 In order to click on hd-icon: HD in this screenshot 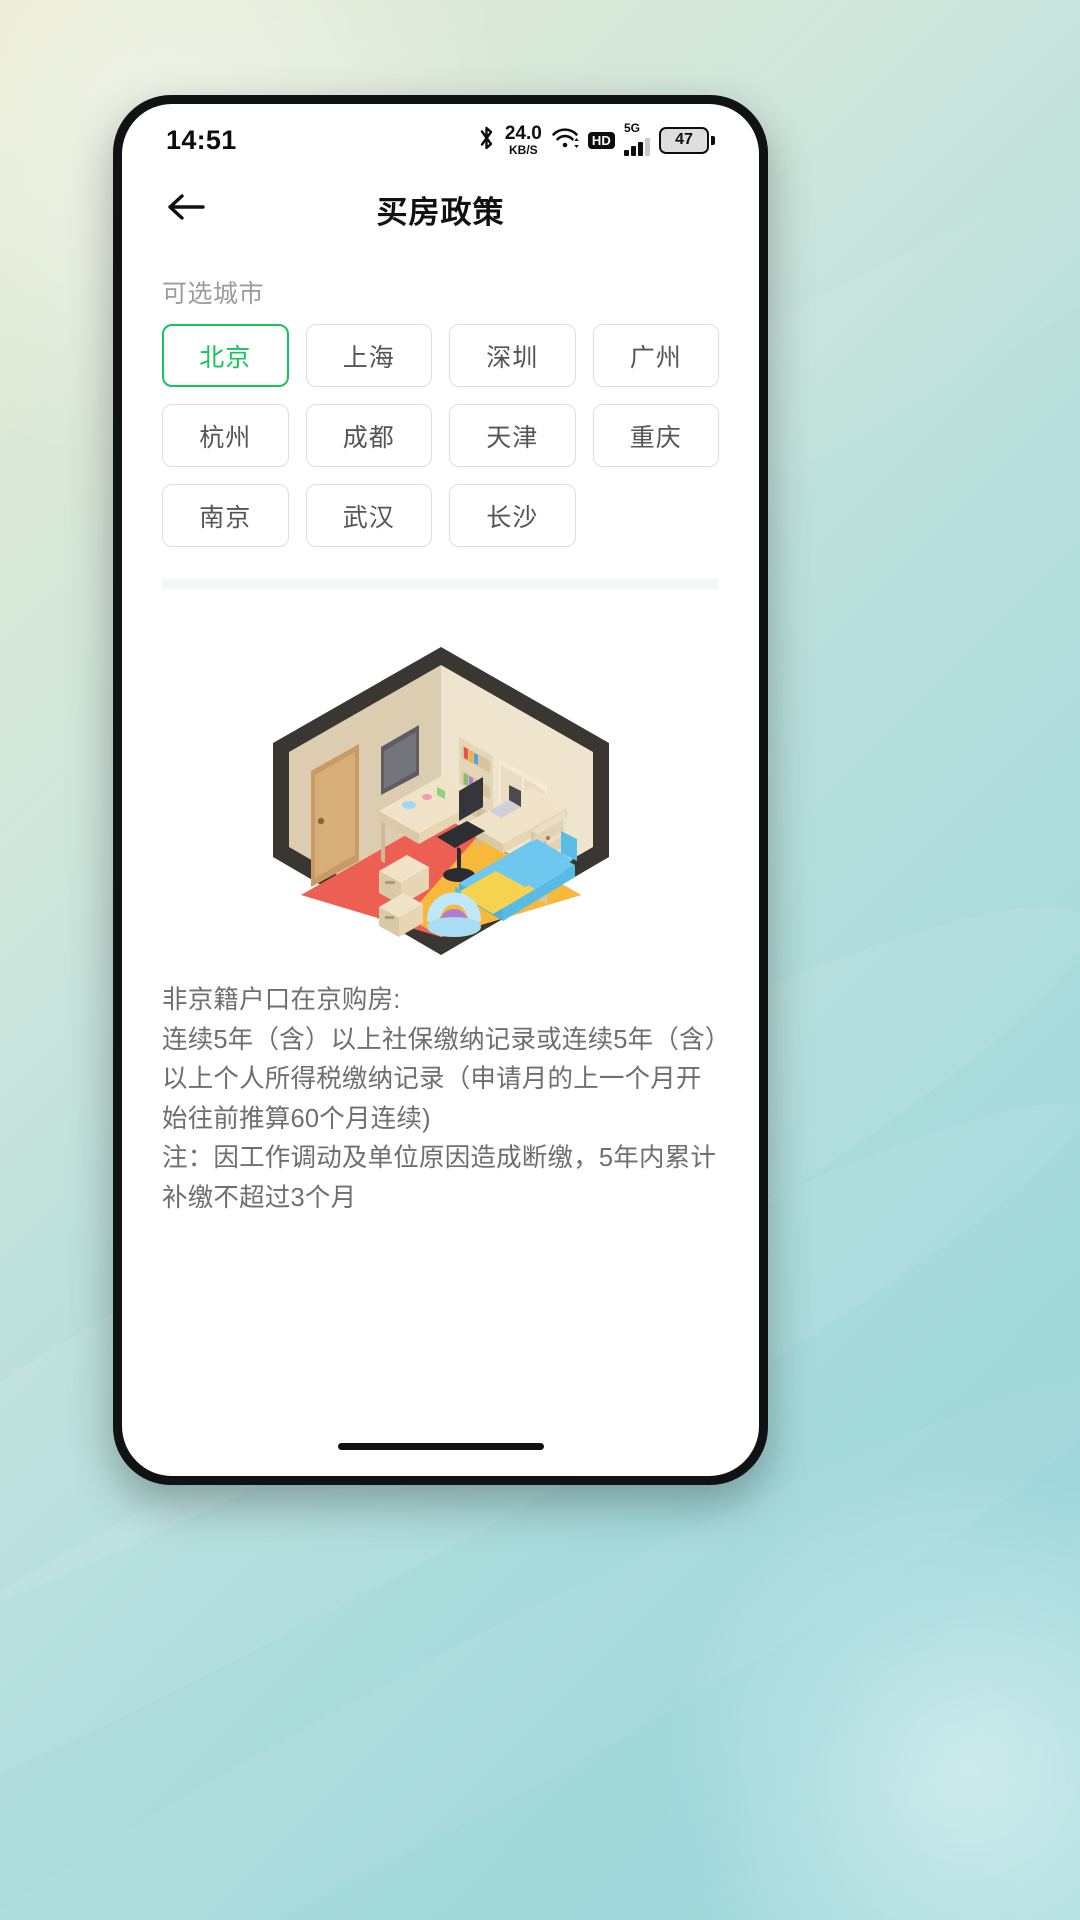, I will do `click(601, 140)`.